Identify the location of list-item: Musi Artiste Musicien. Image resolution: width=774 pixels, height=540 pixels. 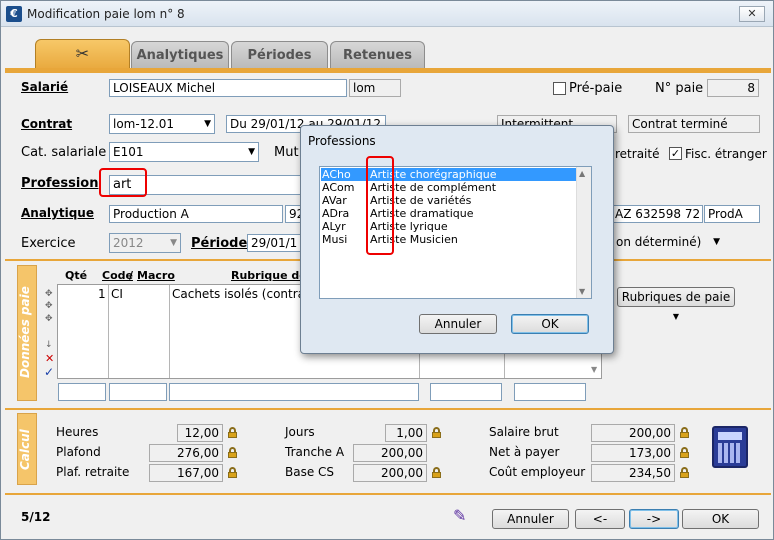
(448, 239).